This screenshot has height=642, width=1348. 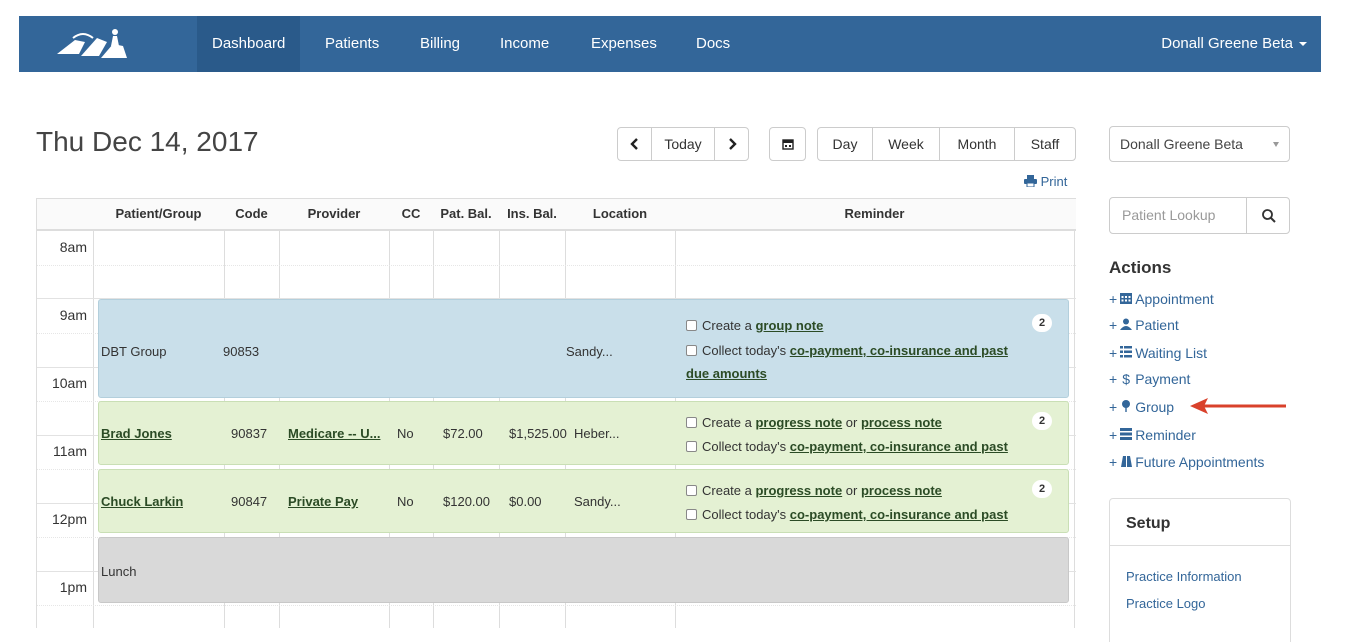 What do you see at coordinates (352, 44) in the screenshot?
I see `nav-patients: Patients` at bounding box center [352, 44].